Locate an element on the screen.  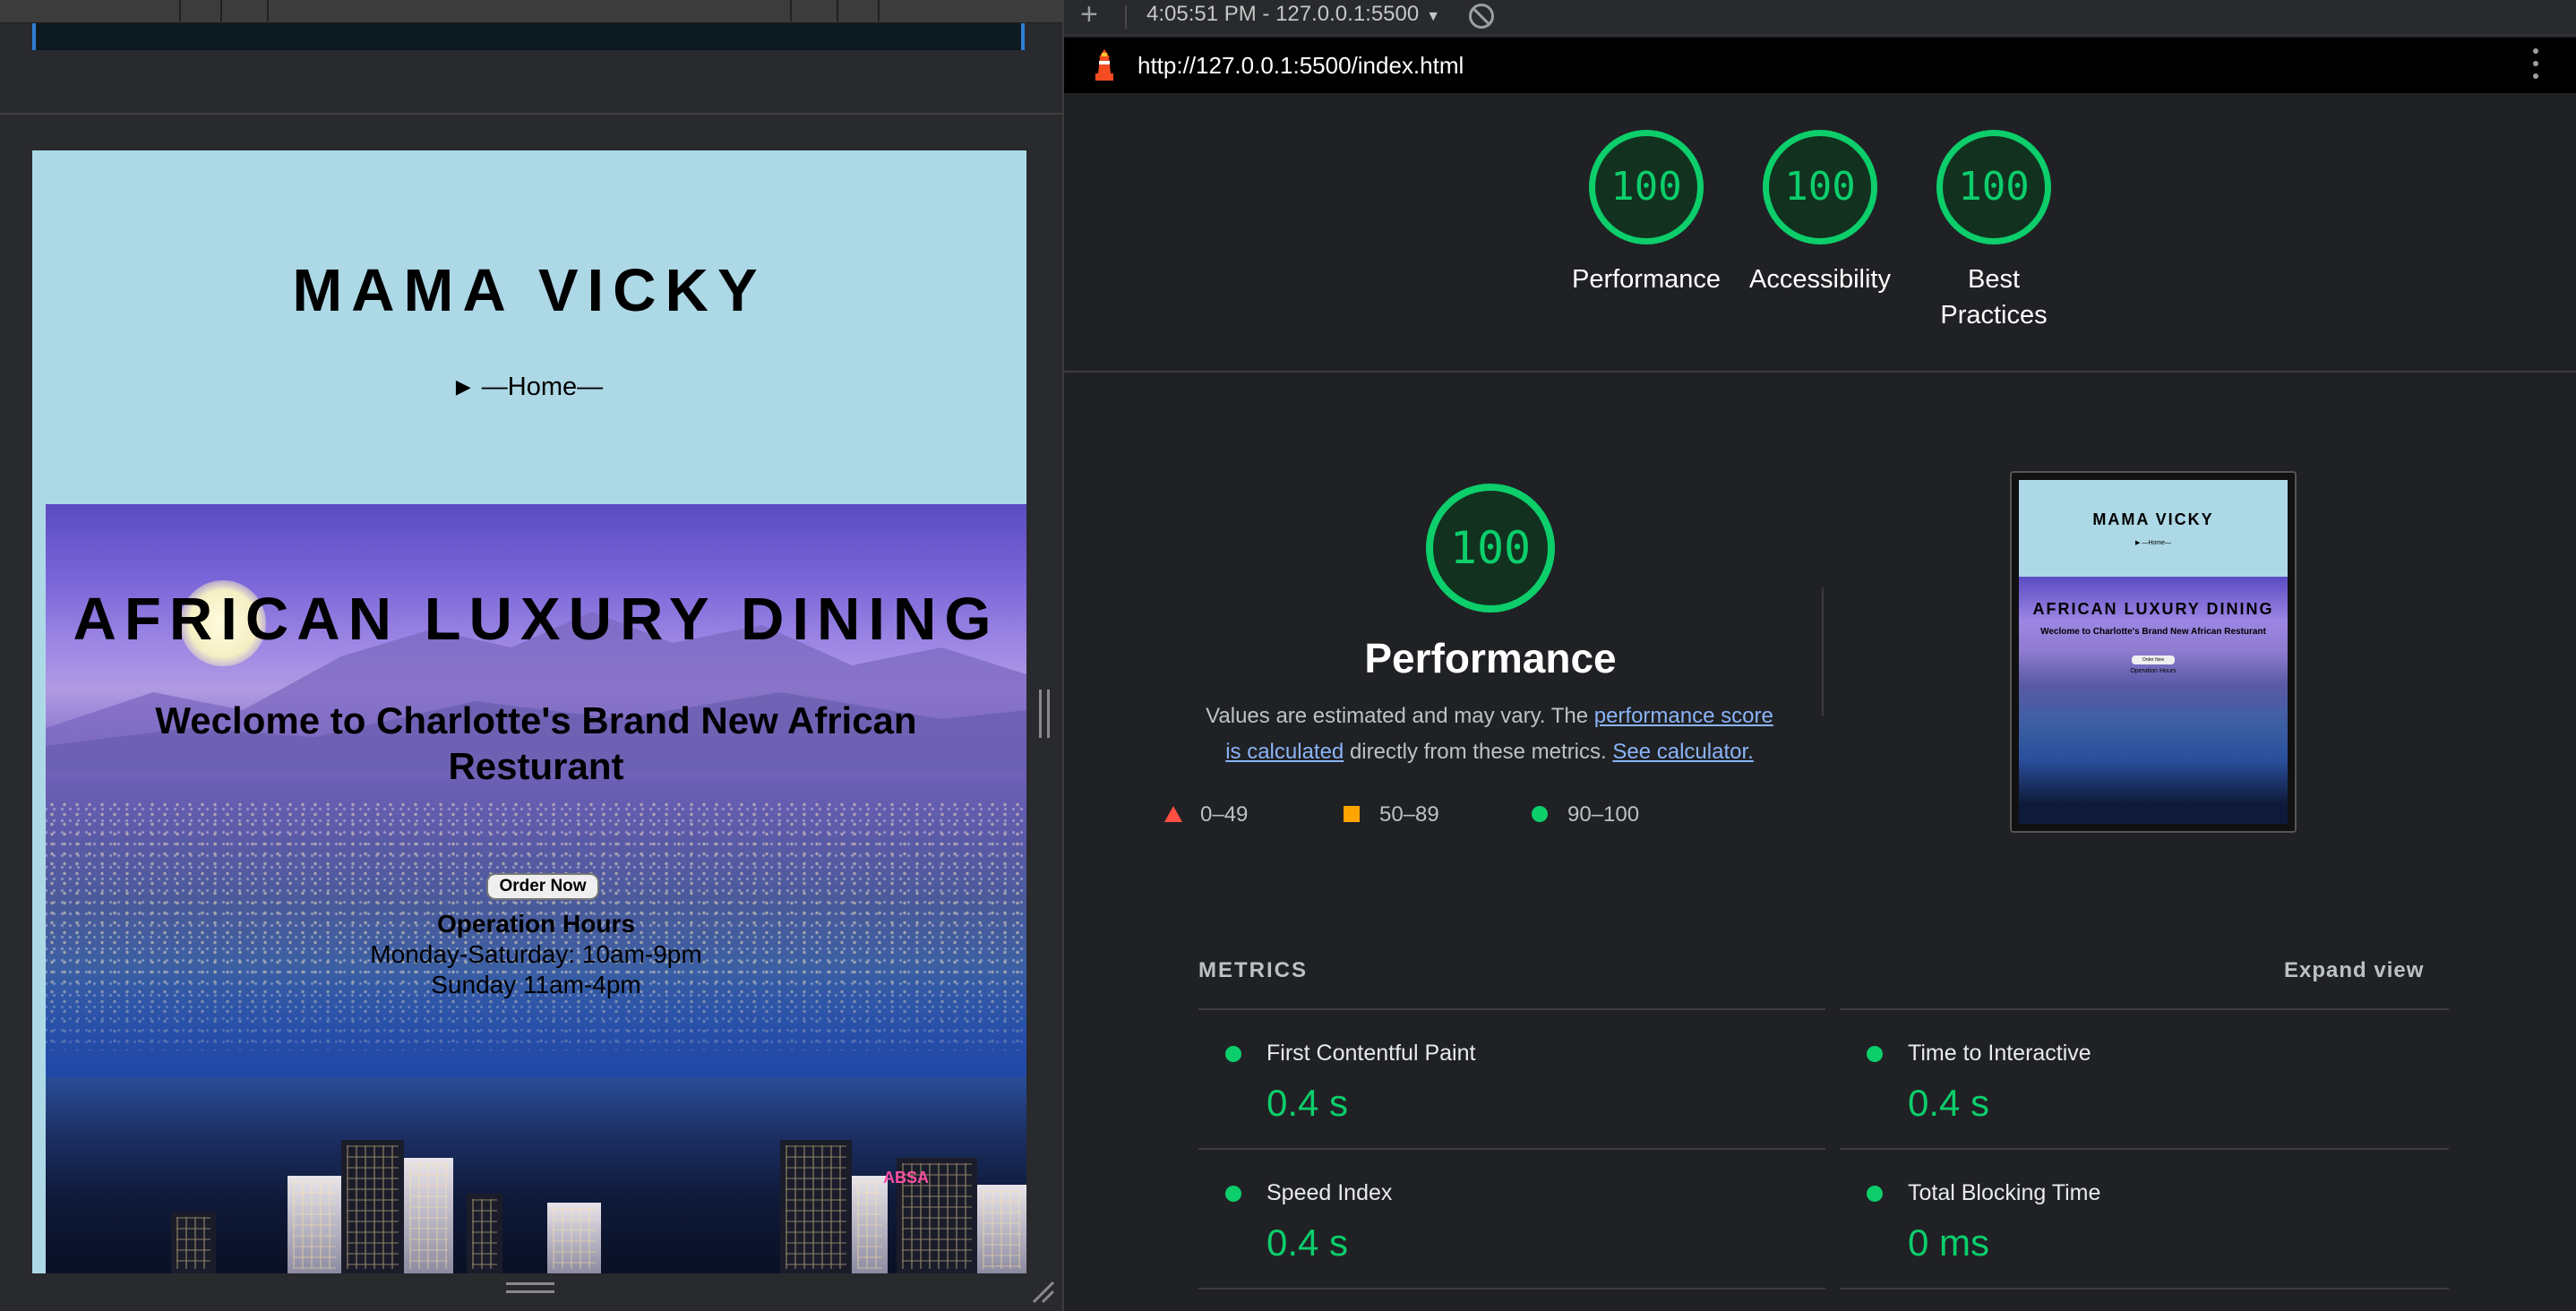
thumbnail-button: Order Now is located at coordinates (2153, 660).